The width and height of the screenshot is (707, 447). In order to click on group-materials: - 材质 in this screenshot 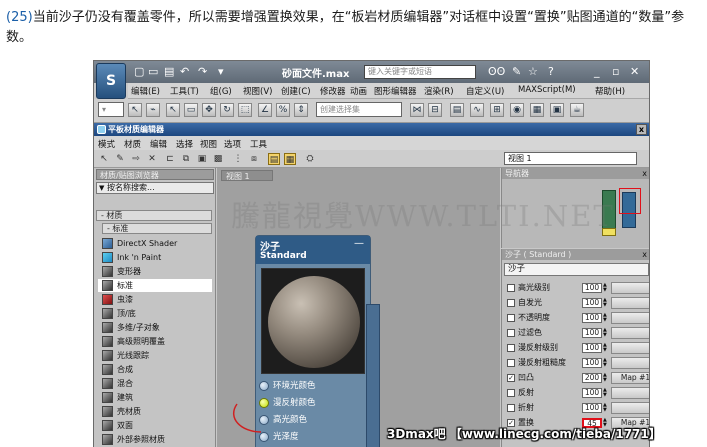, I will do `click(154, 215)`.